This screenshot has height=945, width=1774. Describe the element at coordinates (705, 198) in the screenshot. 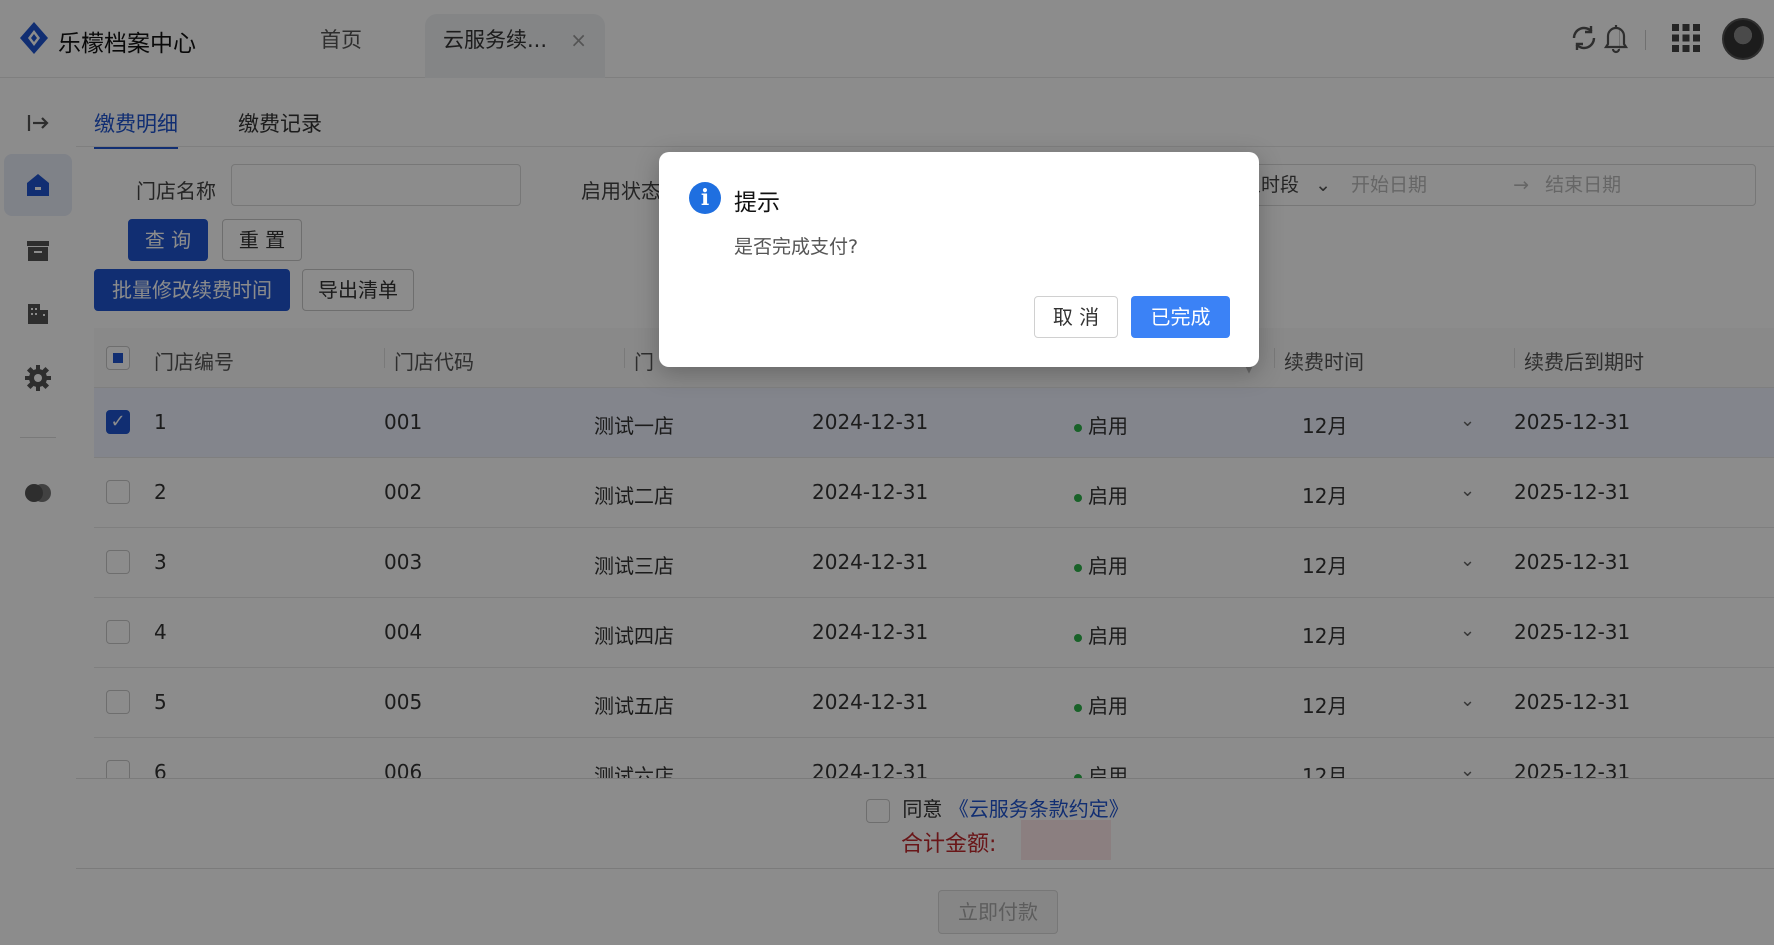

I see `info-icon: i` at that location.